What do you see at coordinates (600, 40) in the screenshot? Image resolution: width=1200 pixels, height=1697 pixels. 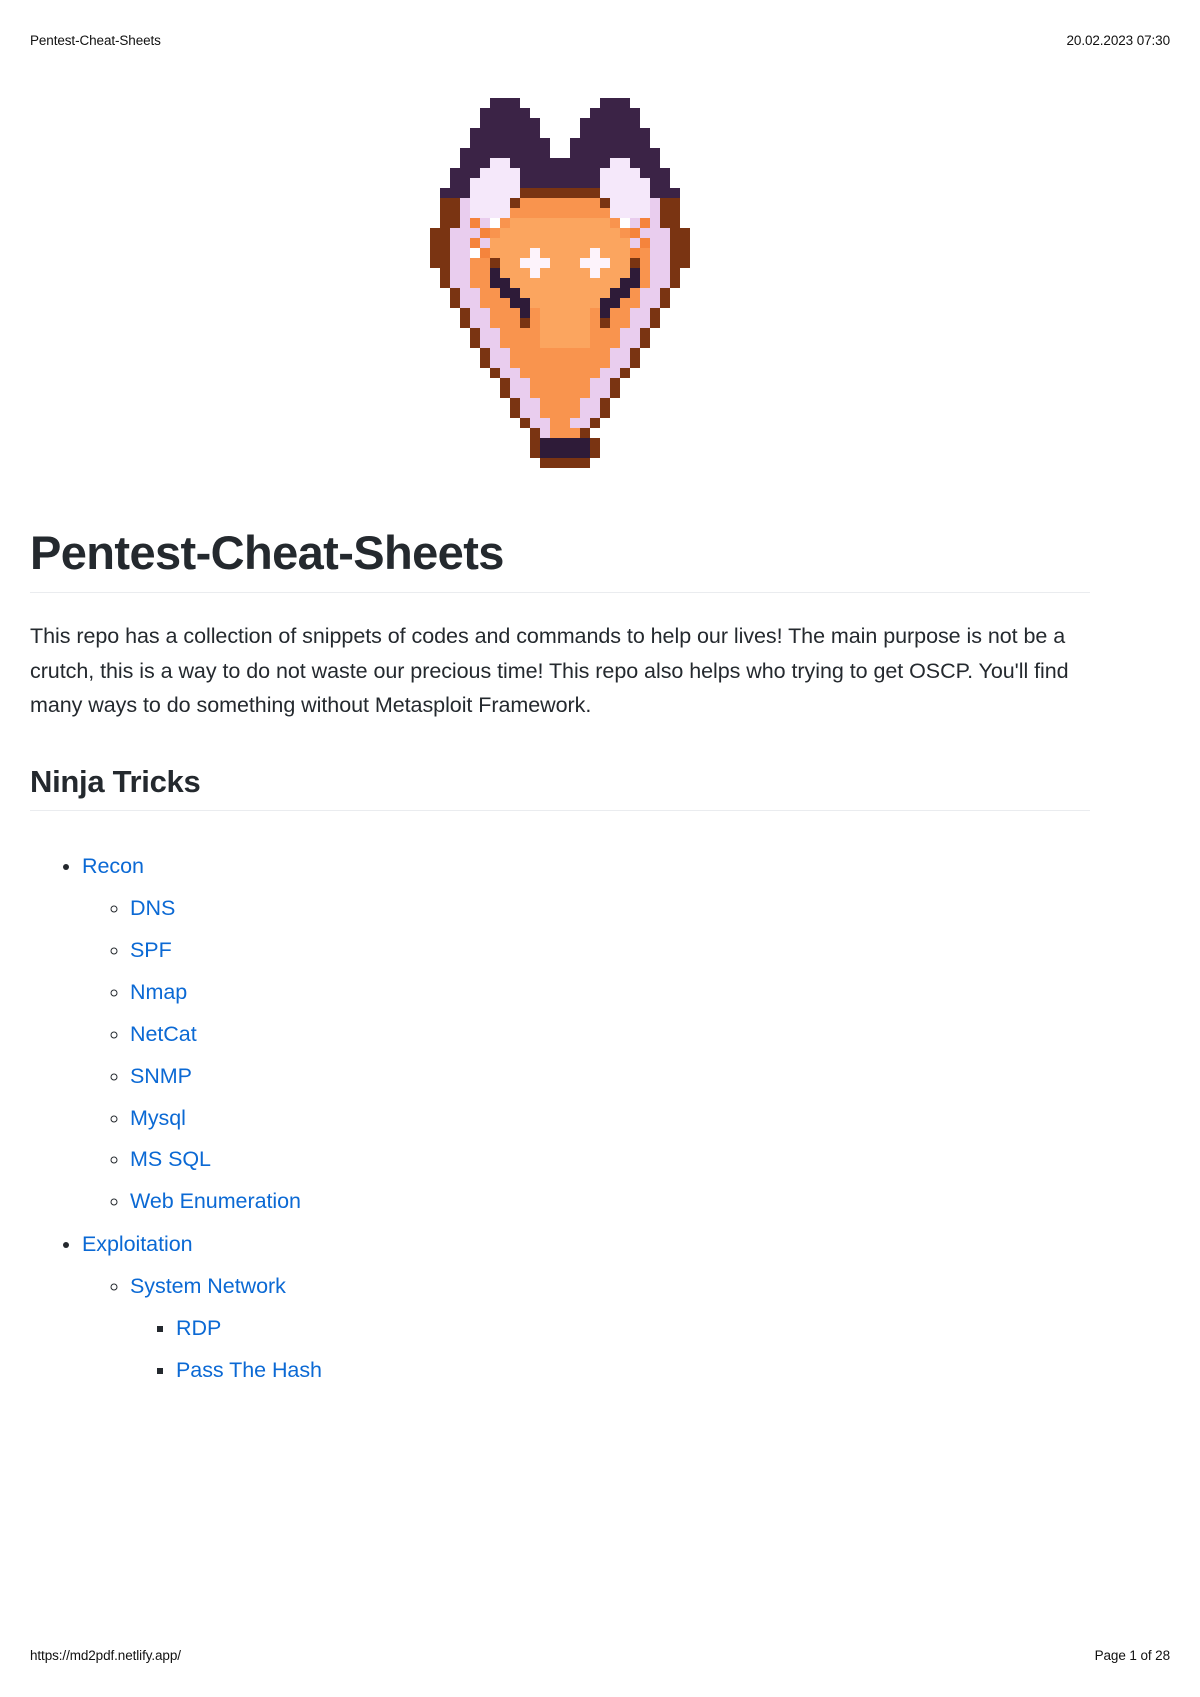 I see `page-header: Pentest-Cheat-Sheets 20.02.2023 07:30` at bounding box center [600, 40].